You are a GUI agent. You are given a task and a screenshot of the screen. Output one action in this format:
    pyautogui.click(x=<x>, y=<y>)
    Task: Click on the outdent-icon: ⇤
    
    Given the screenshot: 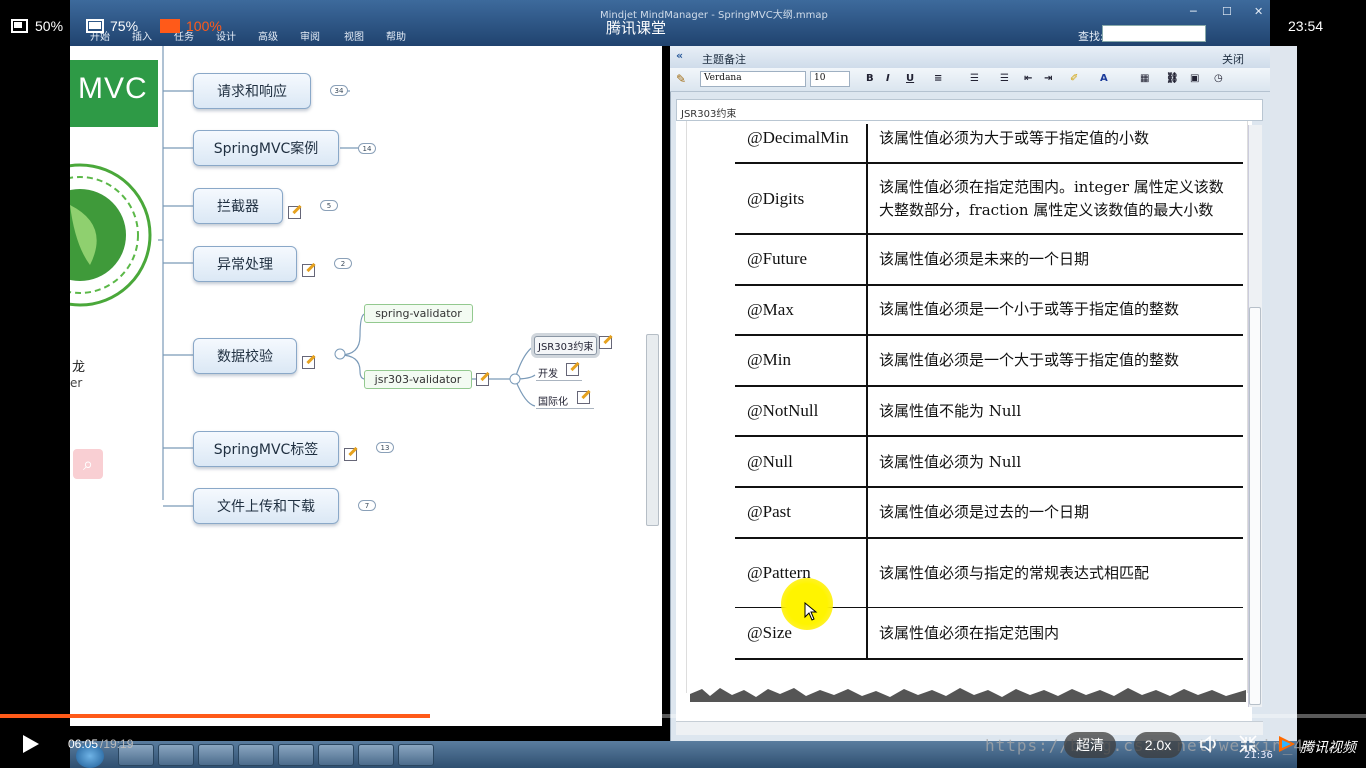 What is the action you would take?
    pyautogui.click(x=1028, y=78)
    